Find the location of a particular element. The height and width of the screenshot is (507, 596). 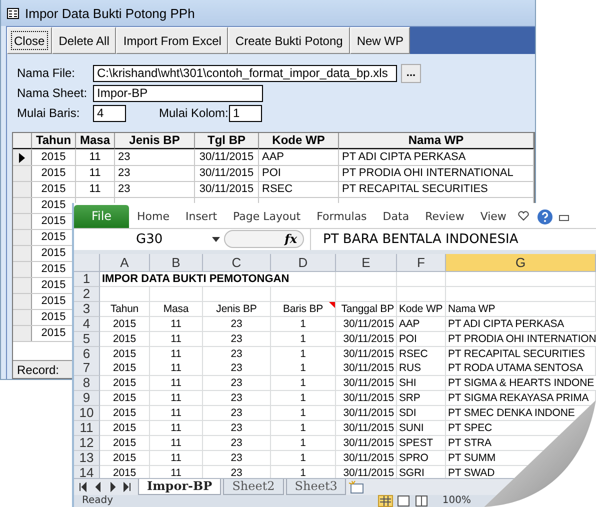

row-header: 8 is located at coordinates (87, 384).